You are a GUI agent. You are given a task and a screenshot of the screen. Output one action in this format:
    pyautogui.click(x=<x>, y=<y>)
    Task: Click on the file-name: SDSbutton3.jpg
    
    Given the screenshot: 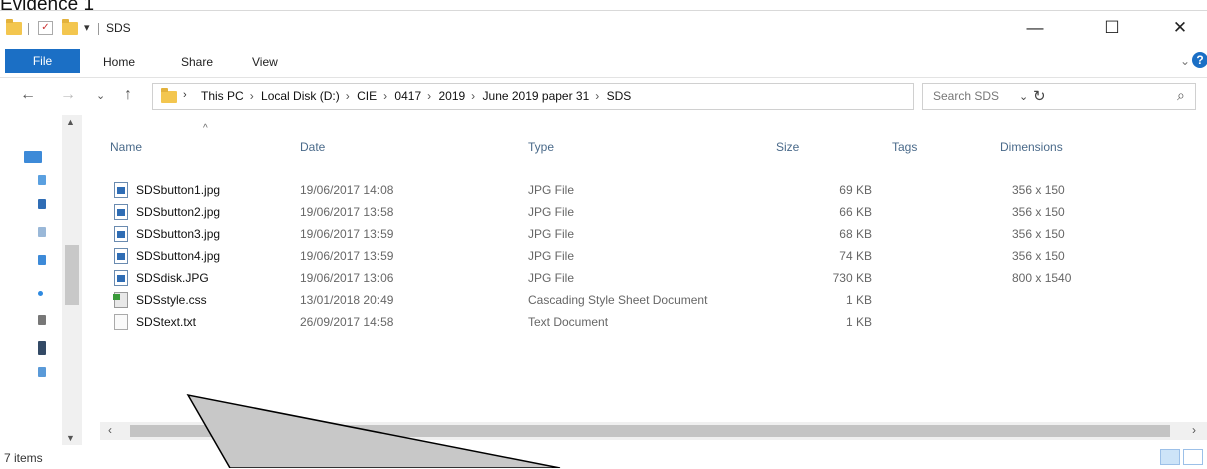 What is the action you would take?
    pyautogui.click(x=178, y=234)
    